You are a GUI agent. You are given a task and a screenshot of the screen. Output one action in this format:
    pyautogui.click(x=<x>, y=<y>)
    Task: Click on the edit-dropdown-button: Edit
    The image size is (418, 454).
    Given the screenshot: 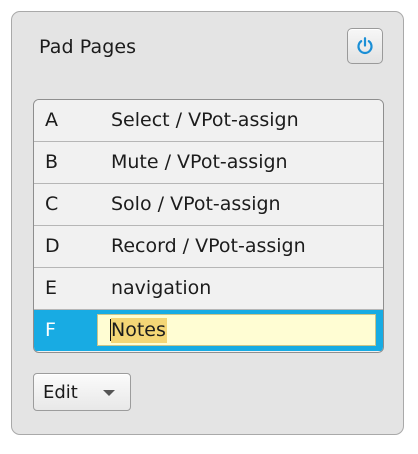 What is the action you would take?
    pyautogui.click(x=82, y=392)
    